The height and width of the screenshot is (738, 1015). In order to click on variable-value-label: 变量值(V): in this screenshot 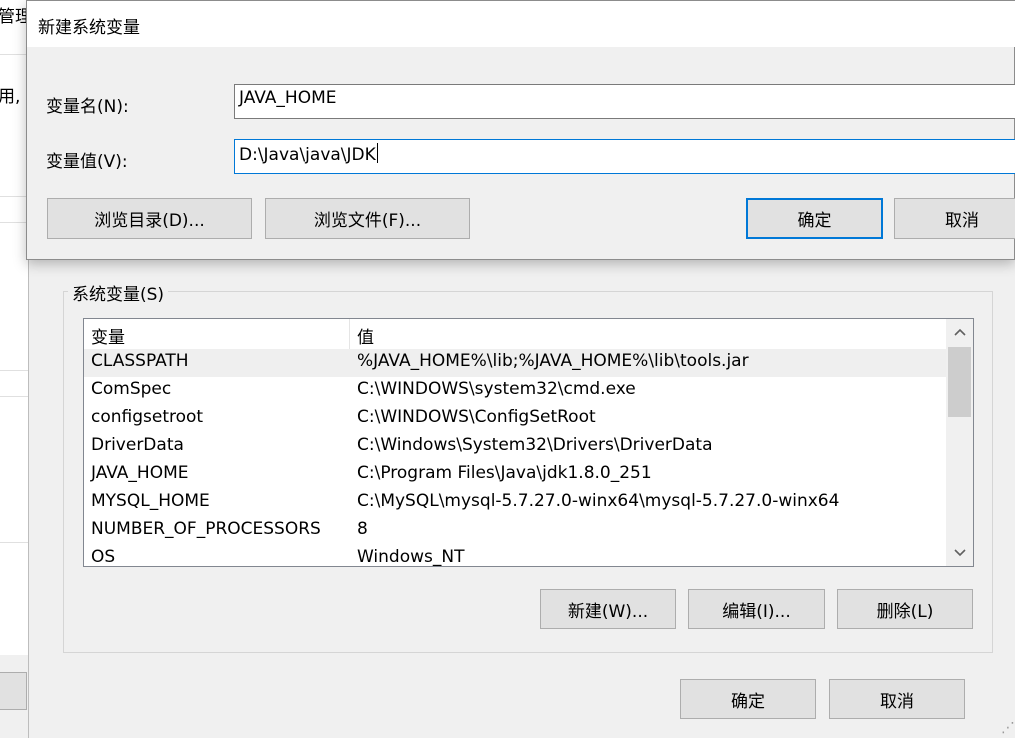, I will do `click(87, 162)`.